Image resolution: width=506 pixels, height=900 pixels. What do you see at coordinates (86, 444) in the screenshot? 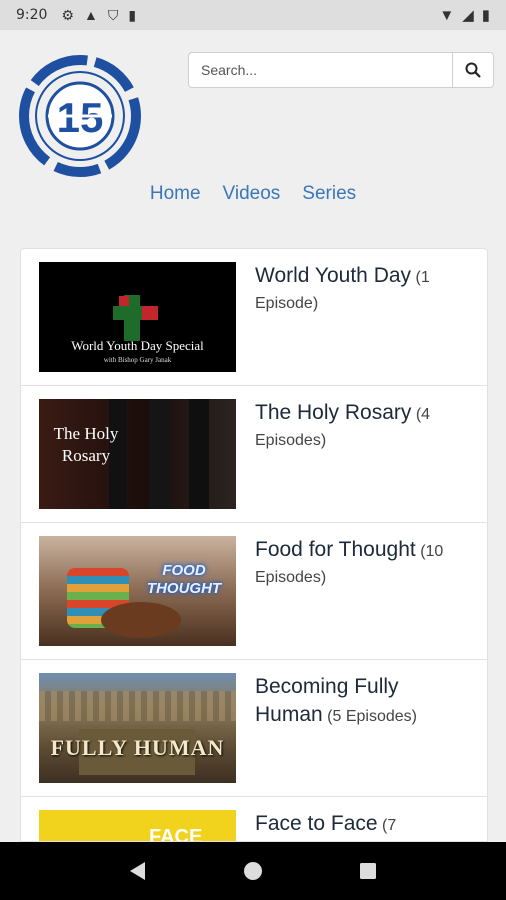
I see `thumbnail-caption: The Holy Rosary` at bounding box center [86, 444].